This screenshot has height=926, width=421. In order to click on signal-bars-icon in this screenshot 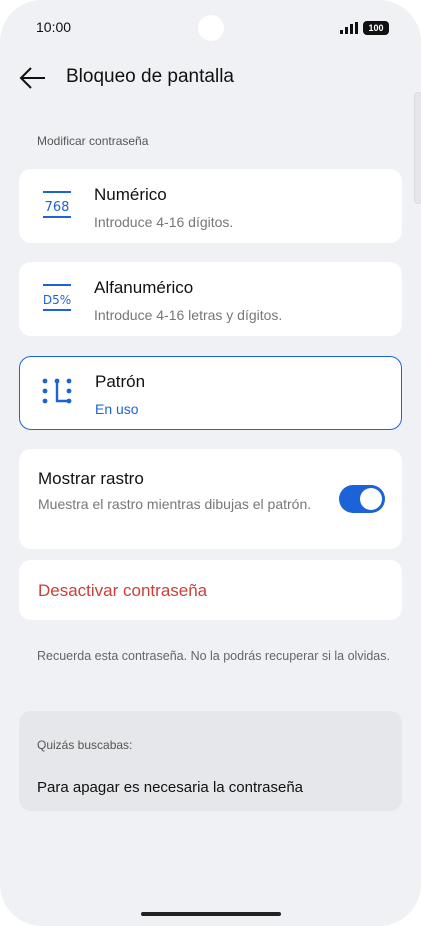, I will do `click(349, 28)`.